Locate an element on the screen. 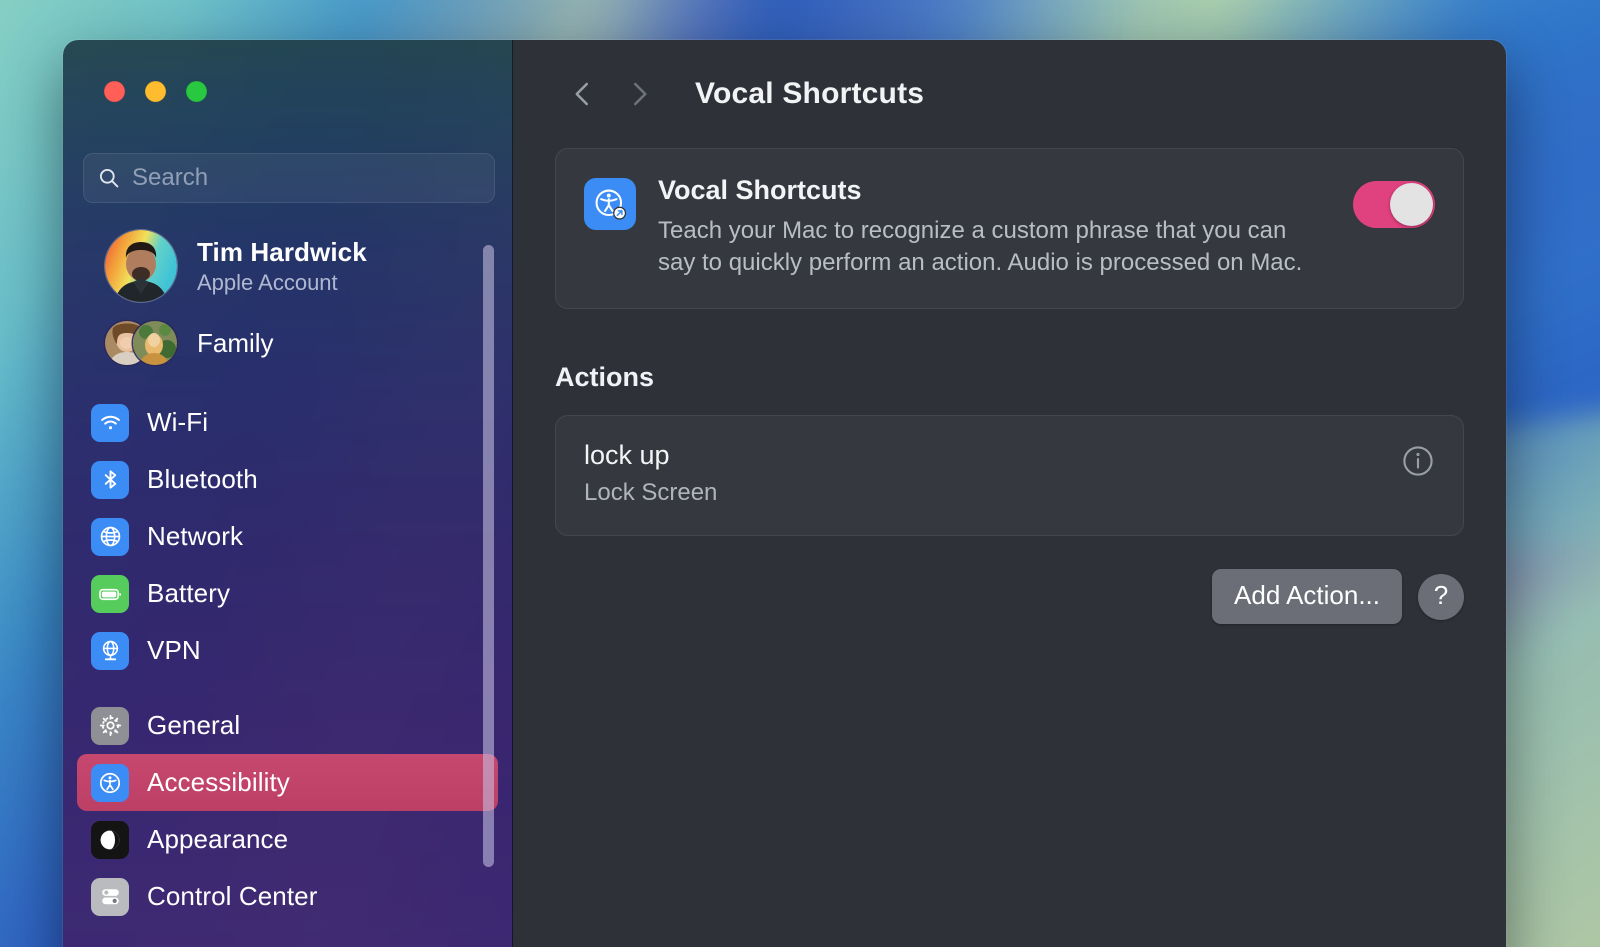 The height and width of the screenshot is (947, 1600). sidebar-item-vpn: VPN is located at coordinates (287, 650).